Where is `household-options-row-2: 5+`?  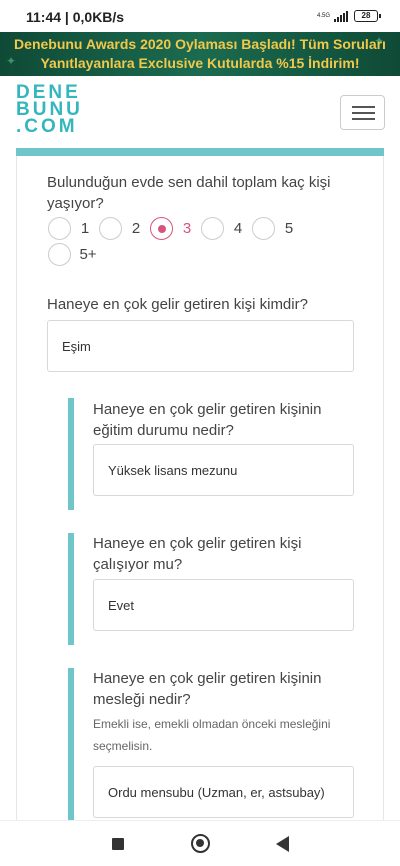
household-options-row-2: 5+ is located at coordinates (76, 254).